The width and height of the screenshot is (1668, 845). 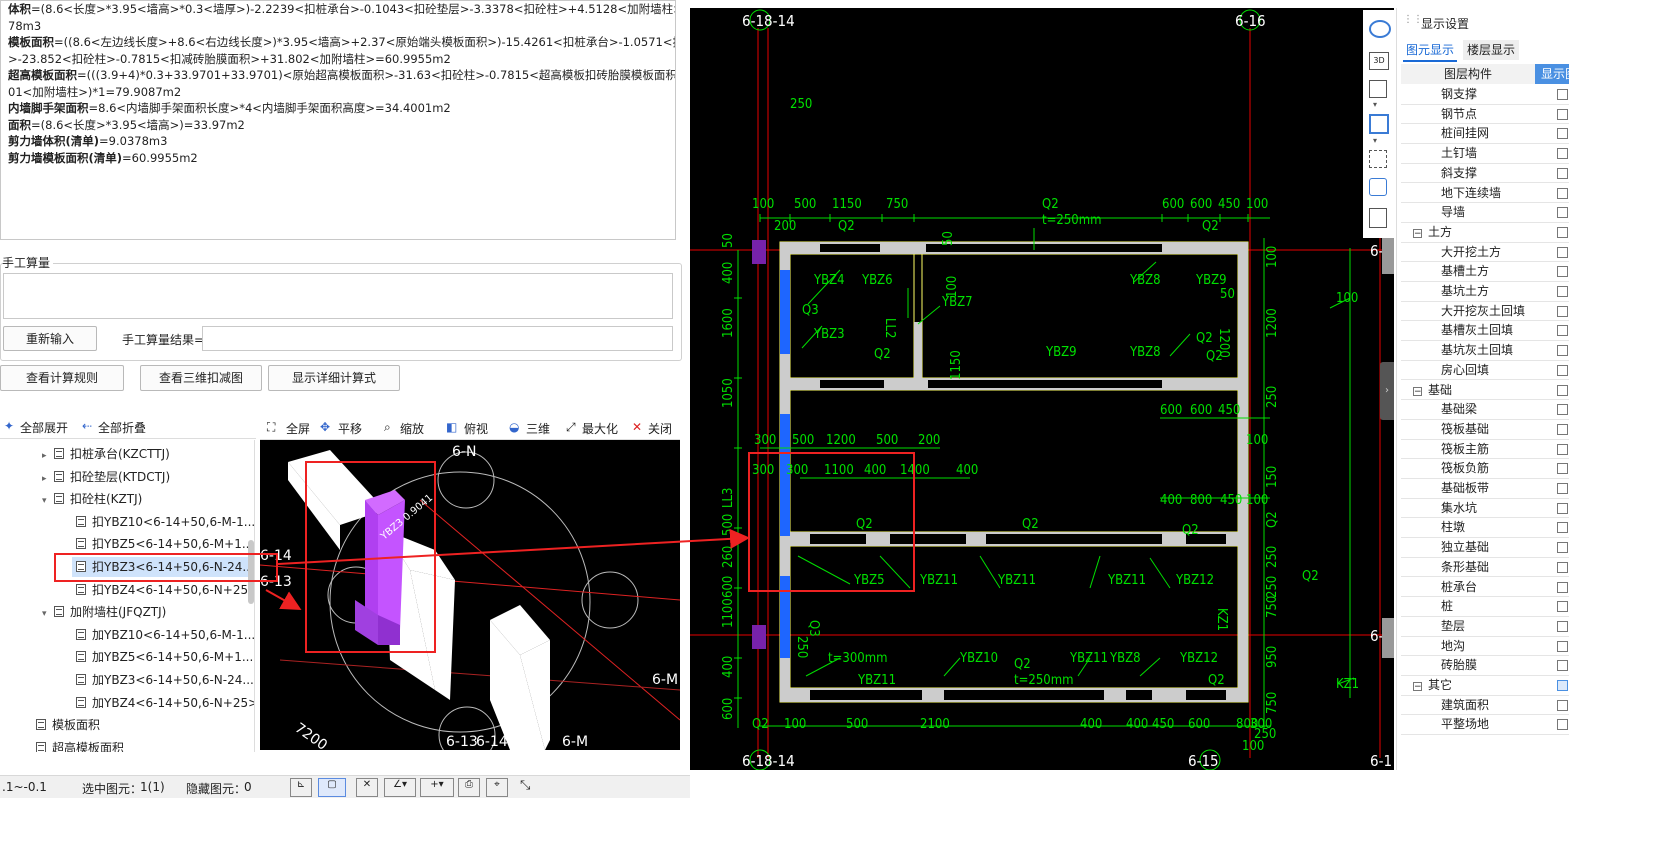 What do you see at coordinates (497, 787) in the screenshot?
I see `measure-icon: ⌖` at bounding box center [497, 787].